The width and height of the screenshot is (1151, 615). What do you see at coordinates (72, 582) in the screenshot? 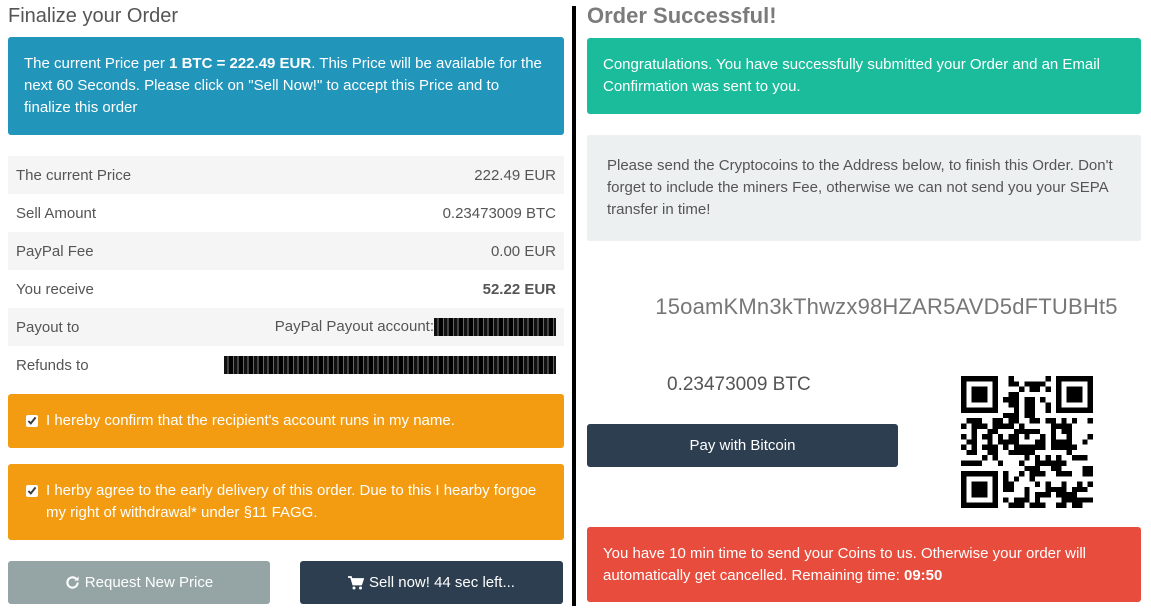
I see `refresh-icon` at bounding box center [72, 582].